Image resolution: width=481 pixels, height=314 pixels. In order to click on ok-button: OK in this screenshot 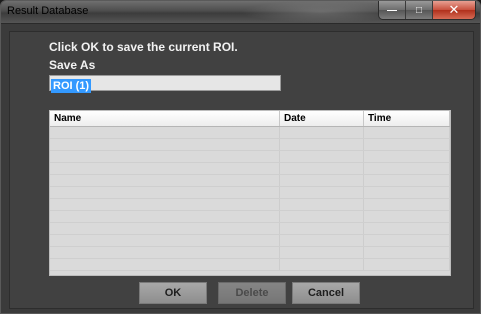, I will do `click(173, 293)`.